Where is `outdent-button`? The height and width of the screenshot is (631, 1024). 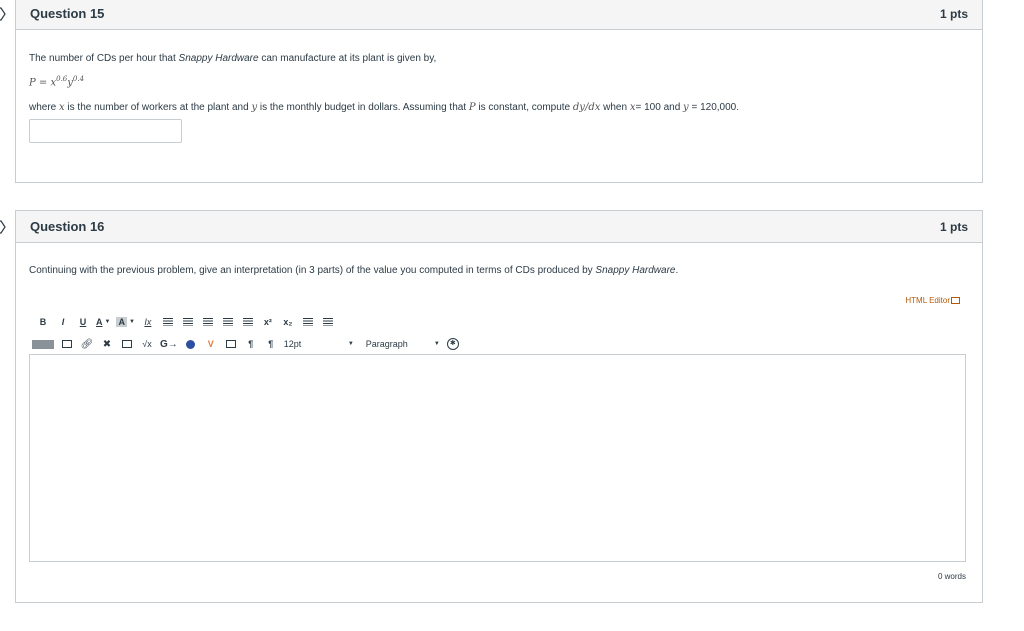
outdent-button is located at coordinates (248, 322).